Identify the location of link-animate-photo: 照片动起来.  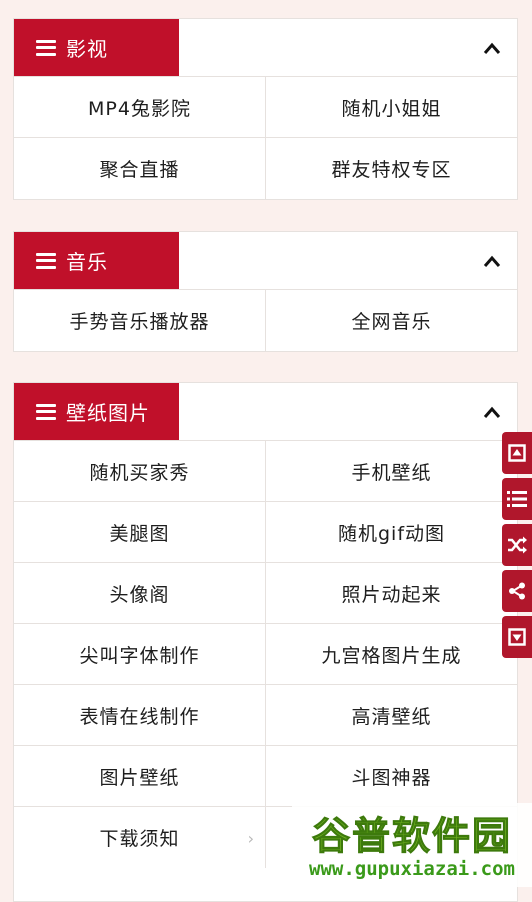
(391, 593).